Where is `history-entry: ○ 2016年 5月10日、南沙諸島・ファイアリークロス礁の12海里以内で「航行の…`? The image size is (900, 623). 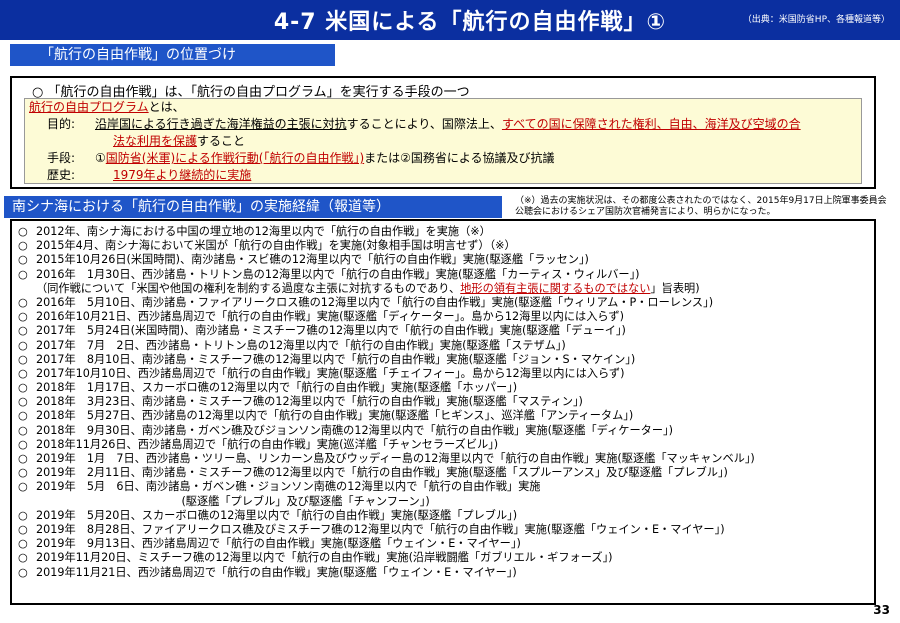 history-entry: ○ 2016年 5月10日、南沙諸島・ファイアリークロス礁の12海里以内で「航行の… is located at coordinates (443, 303).